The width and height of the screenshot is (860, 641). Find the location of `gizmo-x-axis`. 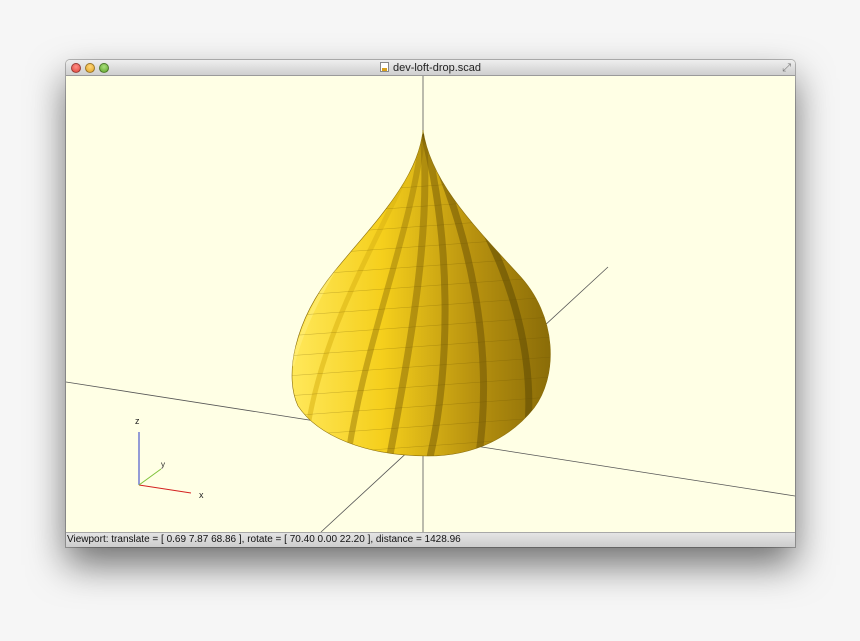

gizmo-x-axis is located at coordinates (165, 489).